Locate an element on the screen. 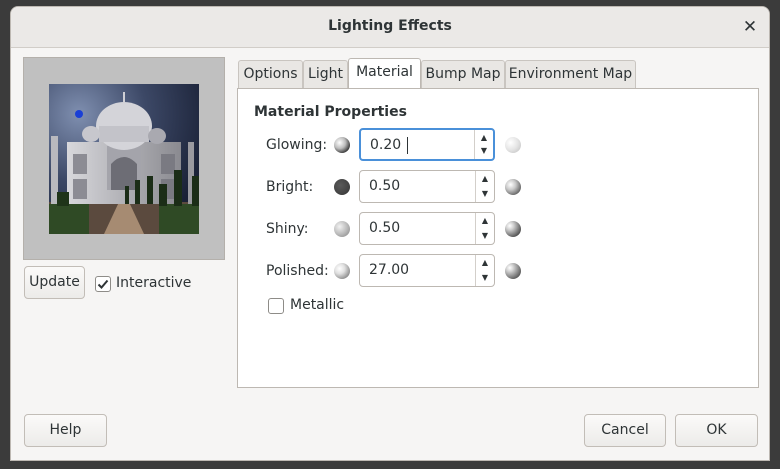  taj-mahal-preview is located at coordinates (124, 159).